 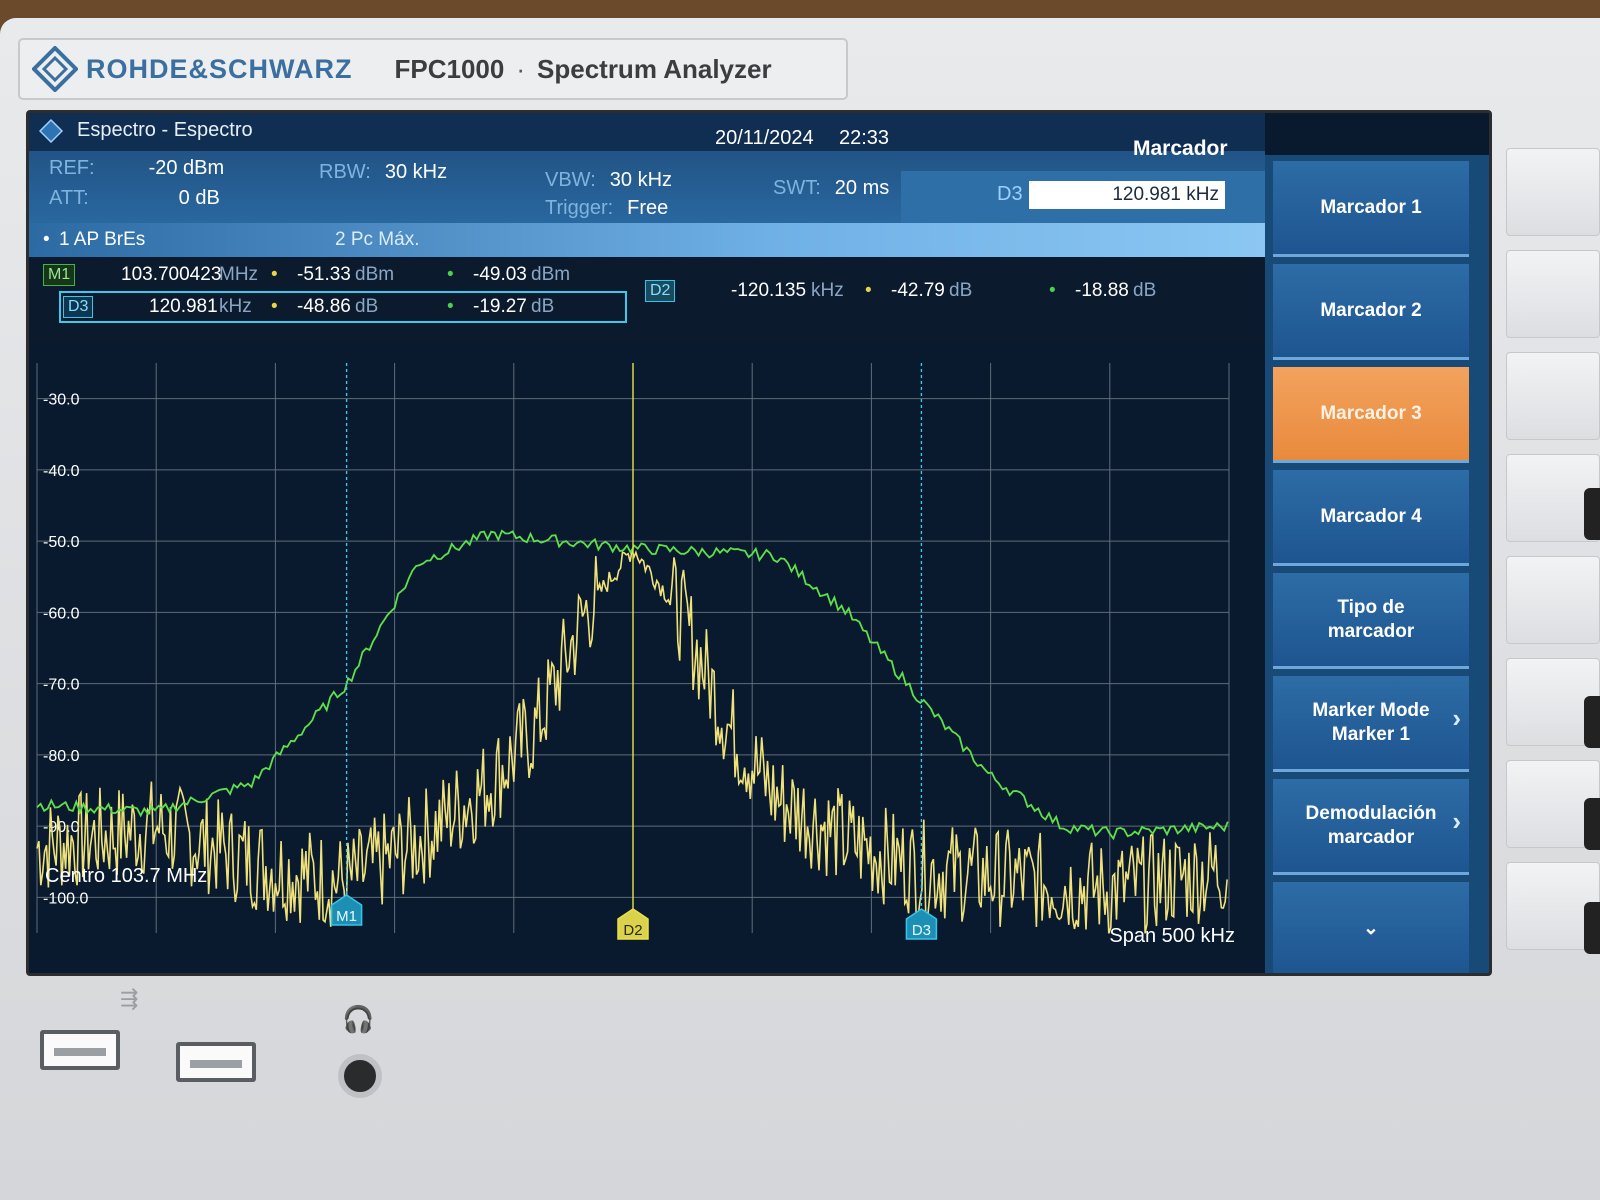 I want to click on softkey-label: Marker Mode Marker 1, so click(x=1371, y=722).